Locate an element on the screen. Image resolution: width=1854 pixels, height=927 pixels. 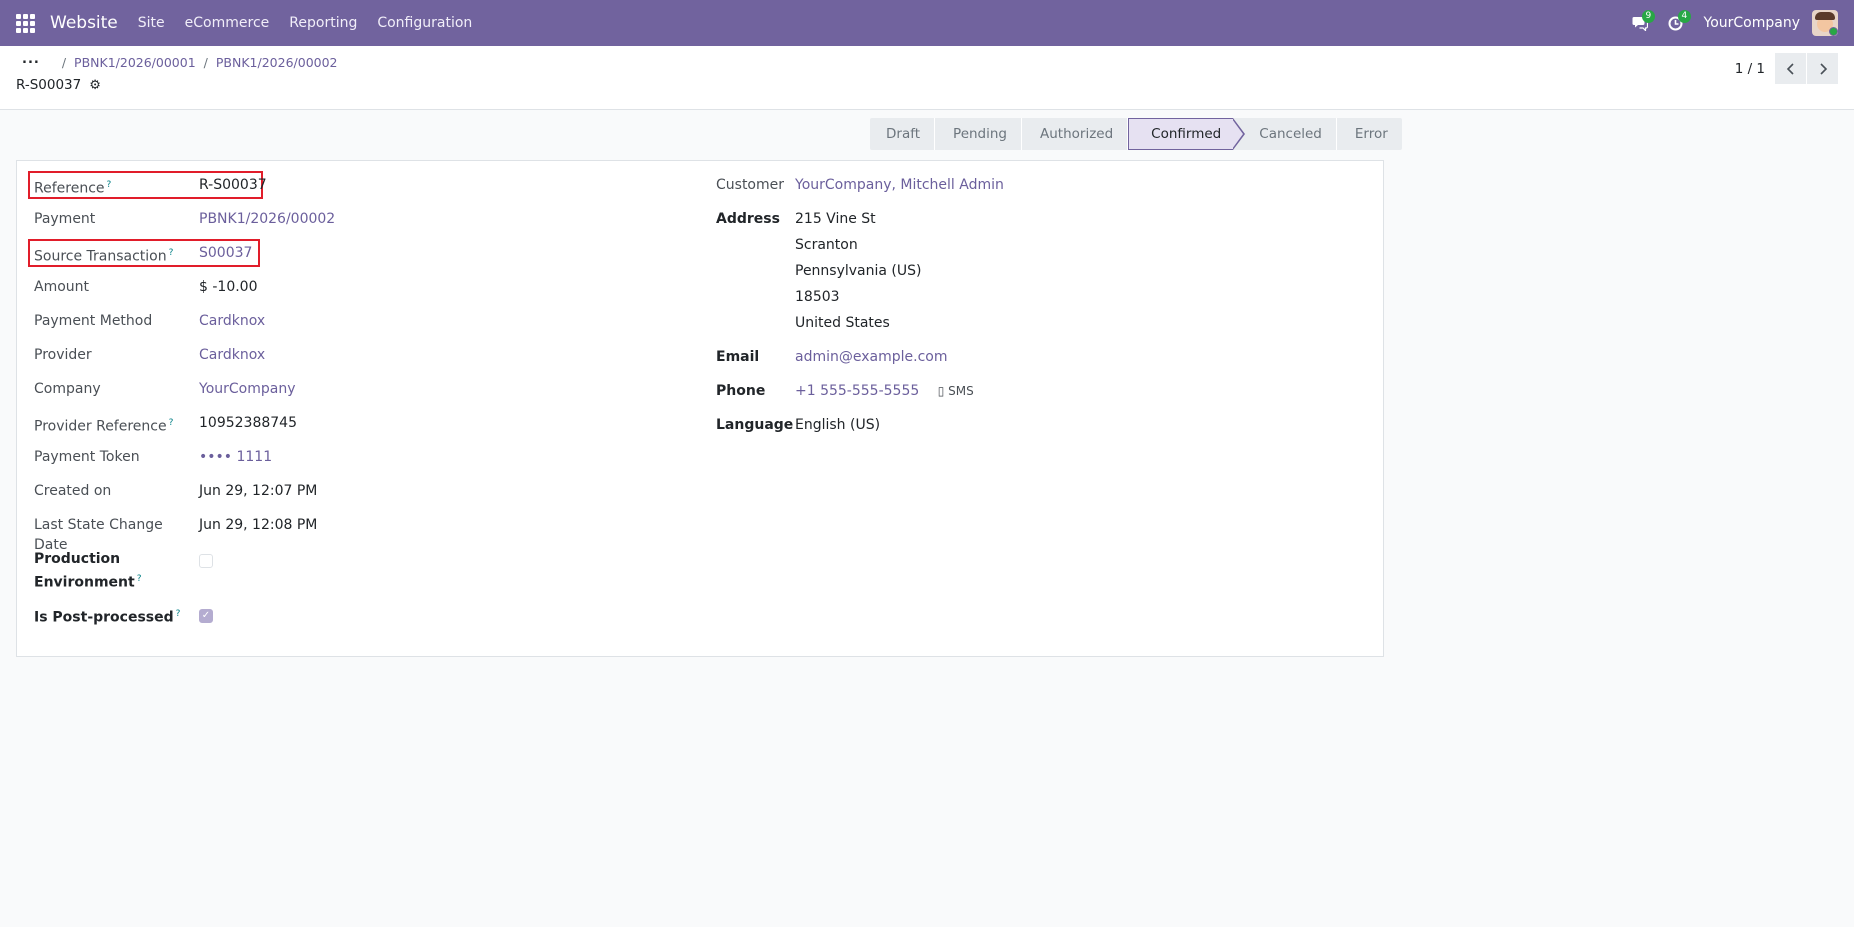
record-title: R-S00037 ⚙ is located at coordinates (58, 85).